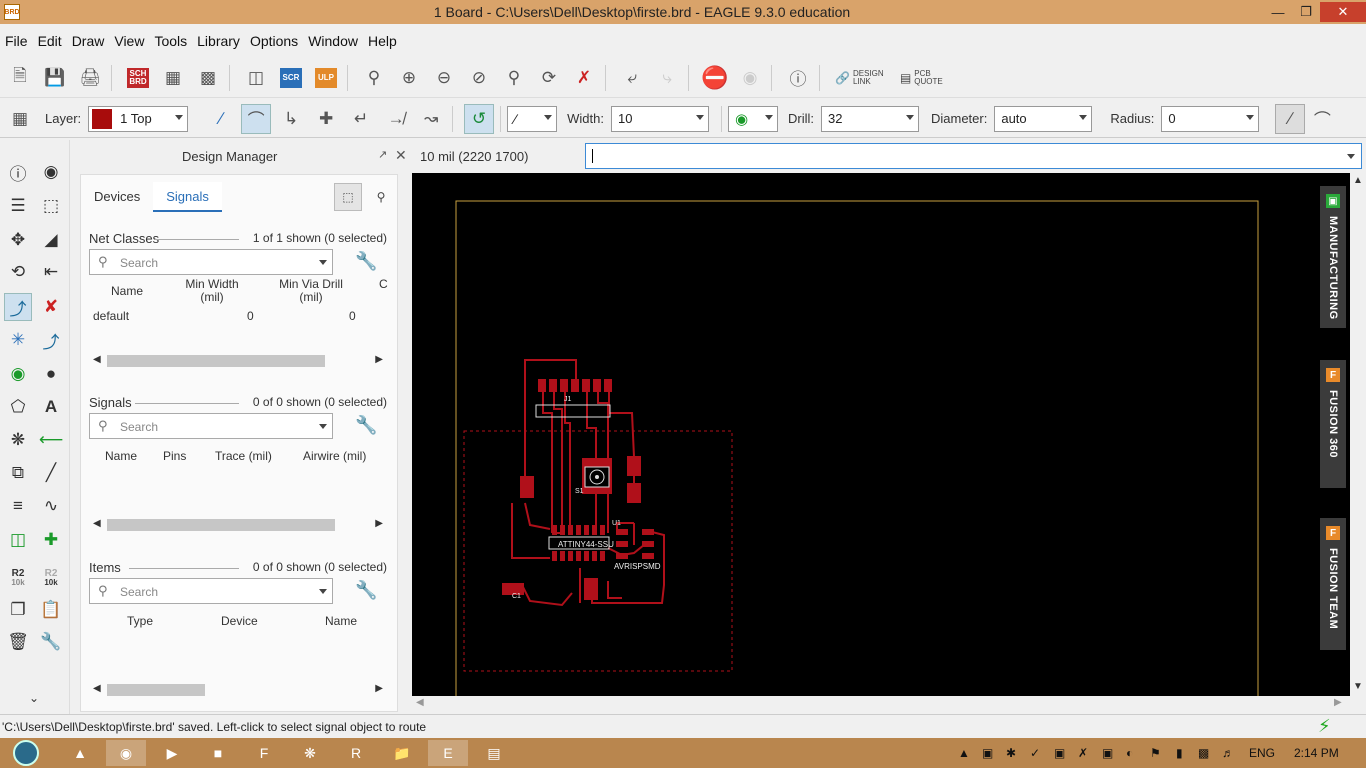 This screenshot has width=1366, height=768. Describe the element at coordinates (715, 78) in the screenshot. I see `stop-icon: ⛔` at that location.